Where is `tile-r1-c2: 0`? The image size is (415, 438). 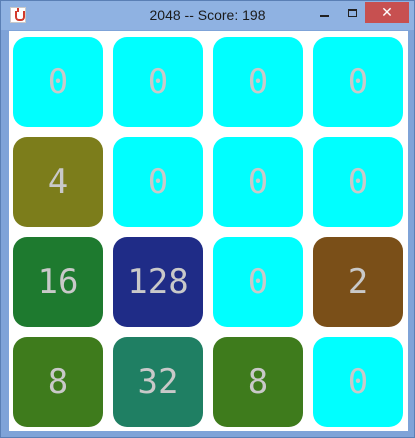 tile-r1-c2: 0 is located at coordinates (158, 82).